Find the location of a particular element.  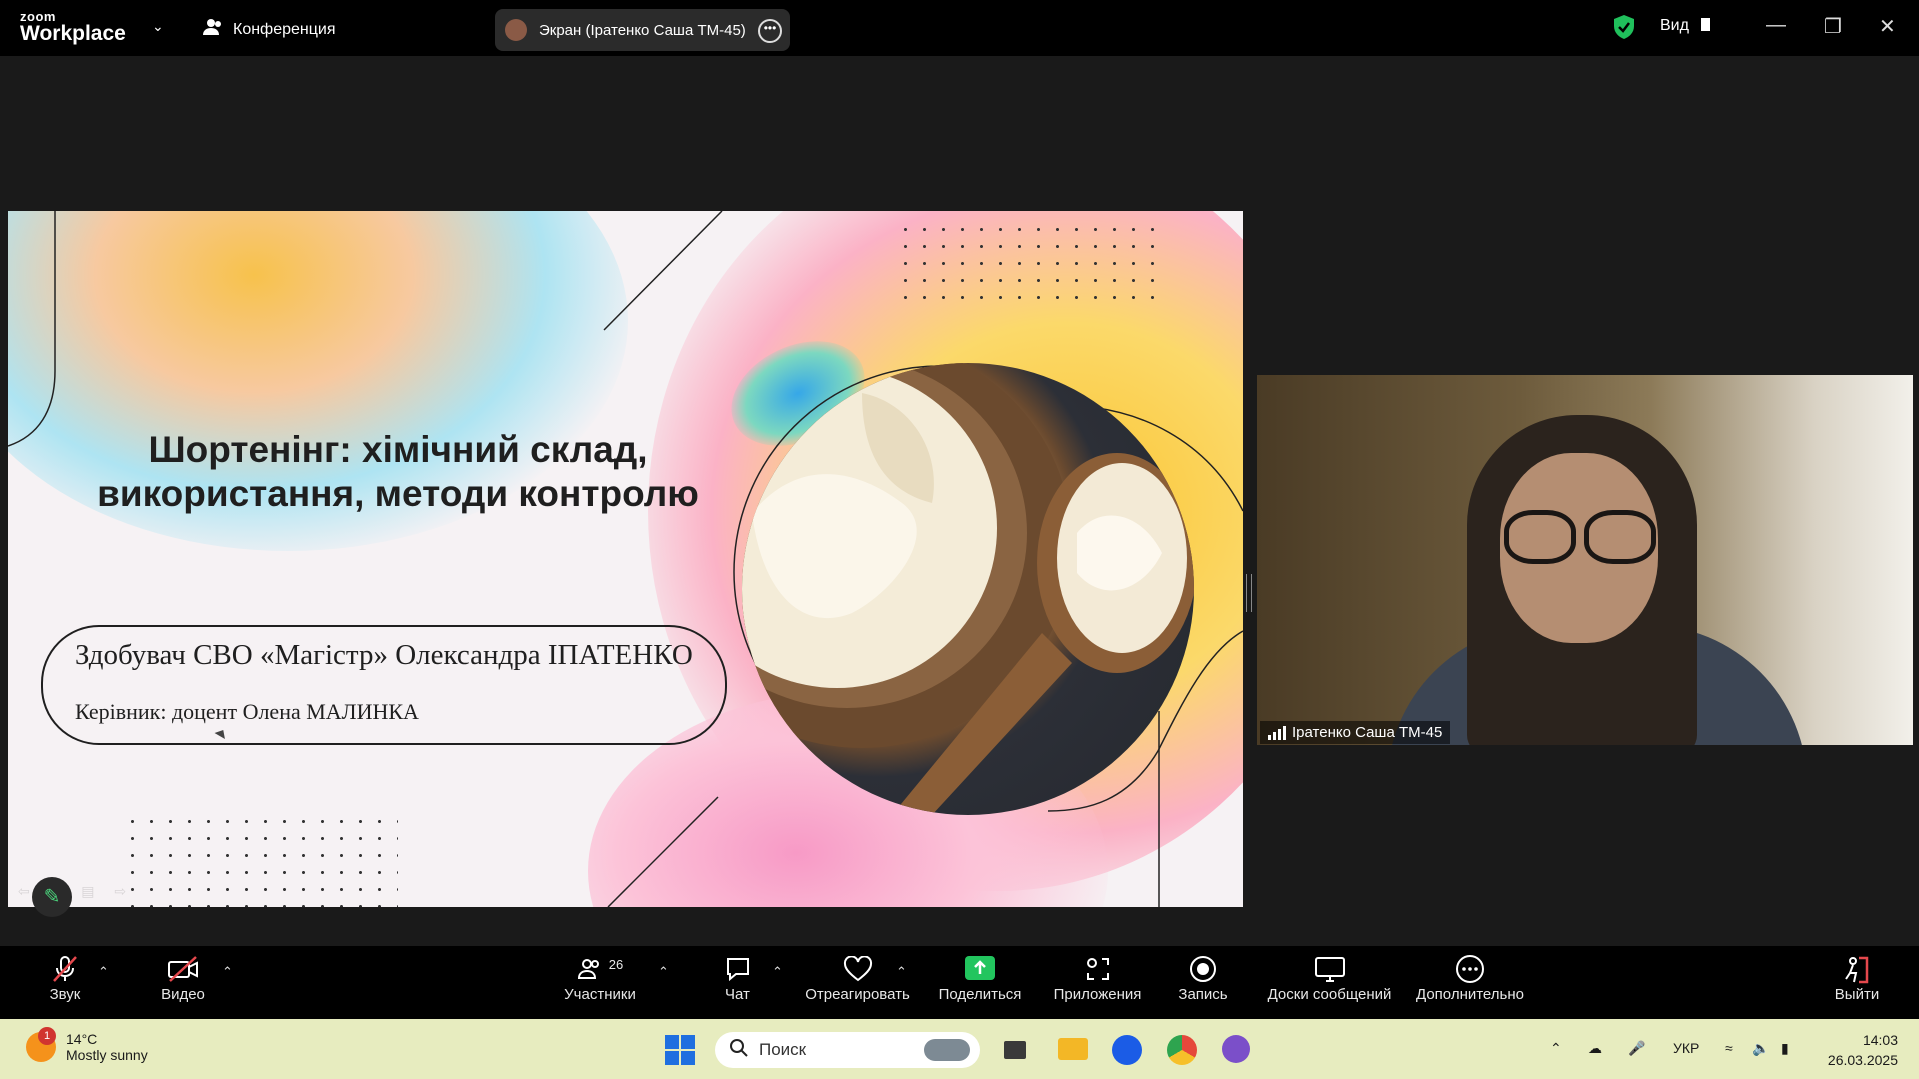

conference-button: Конференция is located at coordinates (269, 29).